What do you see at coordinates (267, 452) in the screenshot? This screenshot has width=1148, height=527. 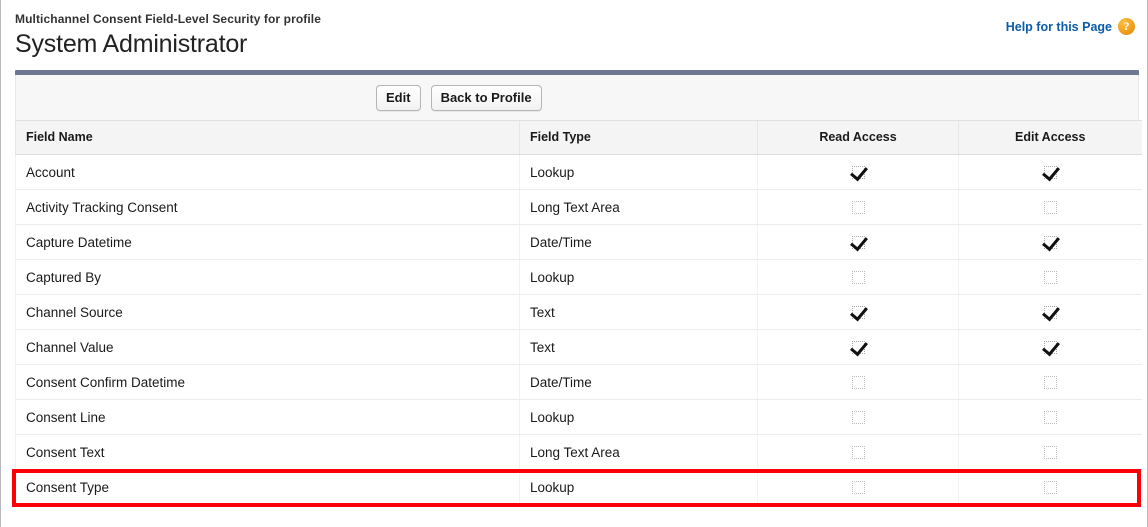 I see `cell-field-name: Consent Text` at bounding box center [267, 452].